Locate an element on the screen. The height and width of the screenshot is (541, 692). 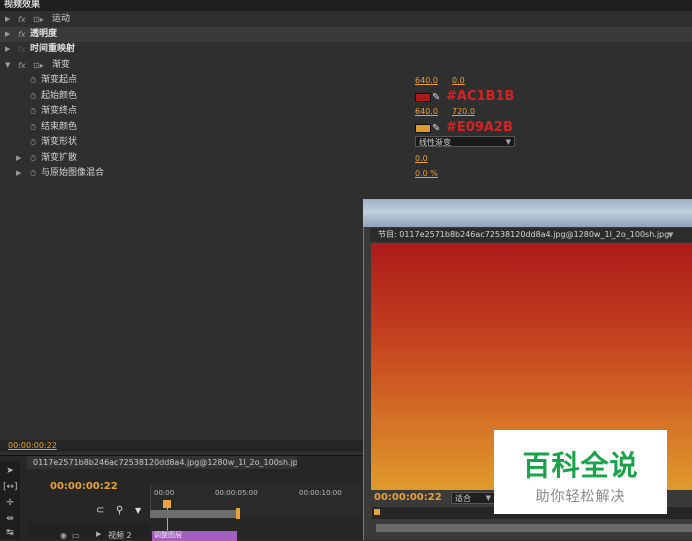
watermark-subtitle: 助你轻松解决 is located at coordinates (580, 497).